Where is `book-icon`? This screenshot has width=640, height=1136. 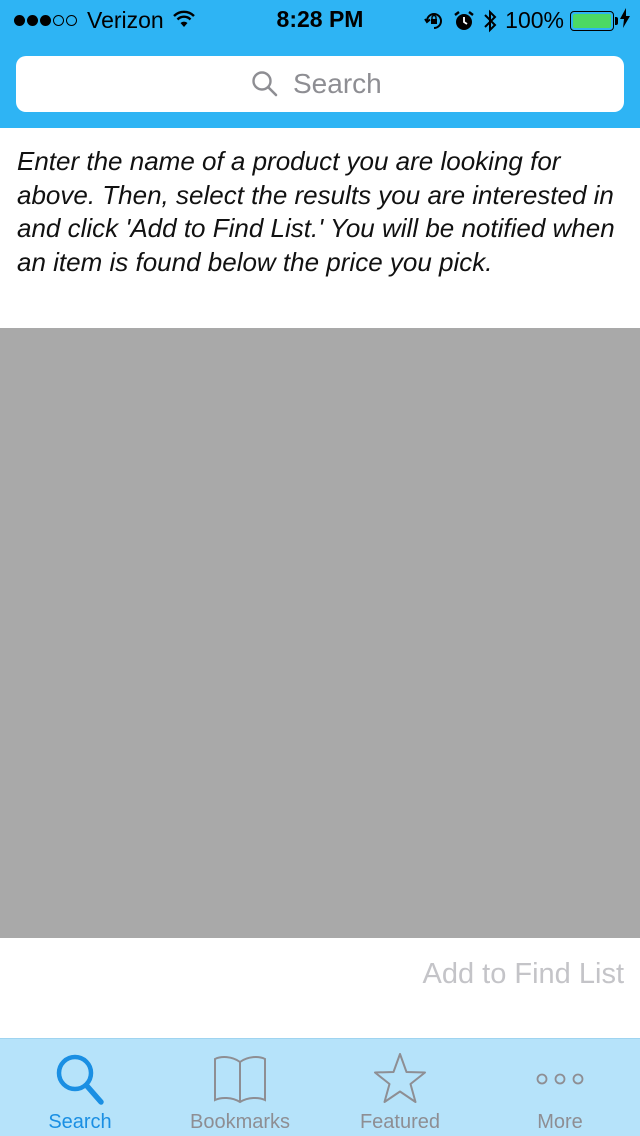
book-icon is located at coordinates (240, 1079).